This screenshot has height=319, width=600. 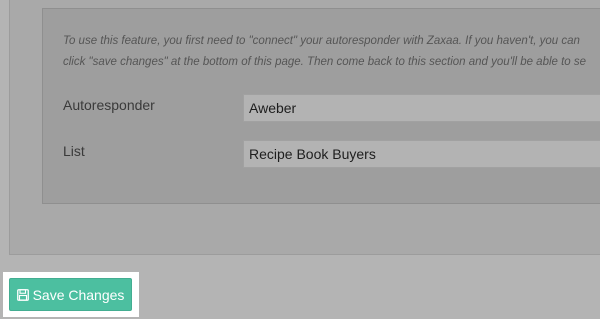 What do you see at coordinates (421, 154) in the screenshot?
I see `list-select: Recipe Book Buyers` at bounding box center [421, 154].